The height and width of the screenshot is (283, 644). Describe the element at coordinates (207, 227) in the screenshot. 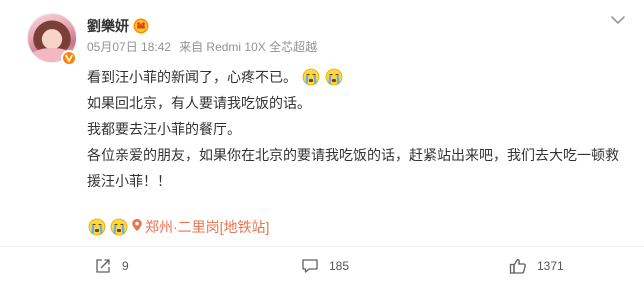

I see `location-text: 郑州·二里岗[地铁站]` at that location.